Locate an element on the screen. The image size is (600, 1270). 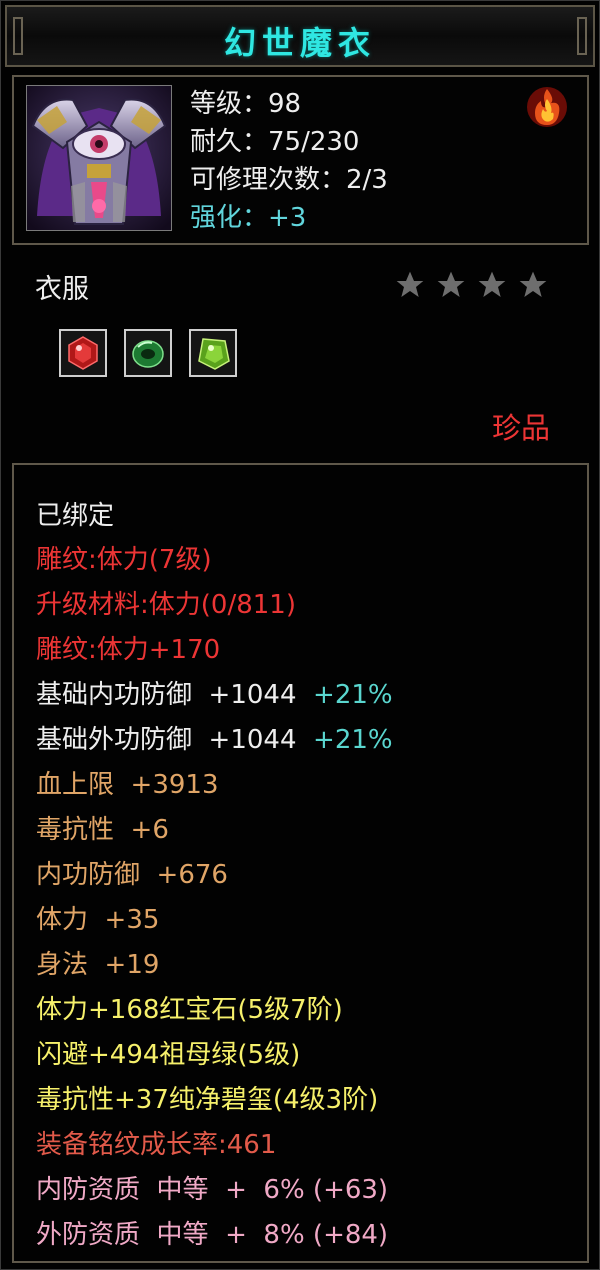
attr-label: 身法 is located at coordinates (62, 965).